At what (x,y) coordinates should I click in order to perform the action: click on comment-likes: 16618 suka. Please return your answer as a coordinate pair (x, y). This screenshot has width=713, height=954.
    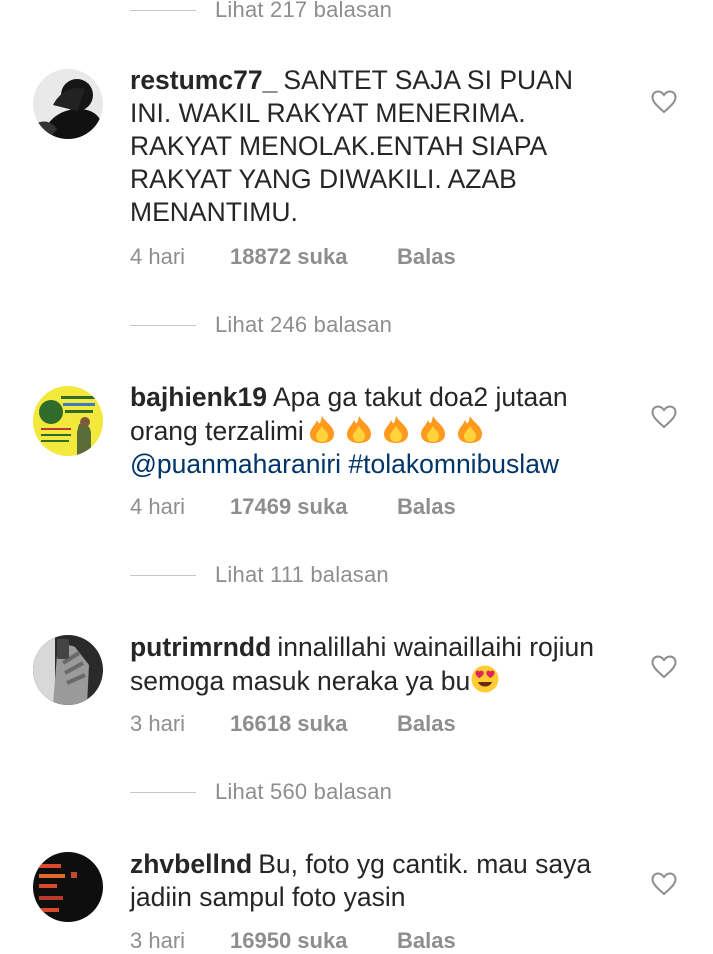
    Looking at the image, I should click on (313, 724).